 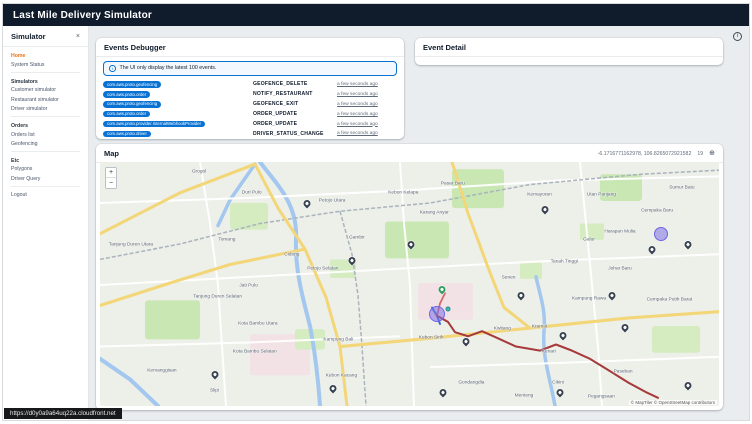 What do you see at coordinates (45, 90) in the screenshot?
I see `sidebar-item-customer-simulator: Customer simulator` at bounding box center [45, 90].